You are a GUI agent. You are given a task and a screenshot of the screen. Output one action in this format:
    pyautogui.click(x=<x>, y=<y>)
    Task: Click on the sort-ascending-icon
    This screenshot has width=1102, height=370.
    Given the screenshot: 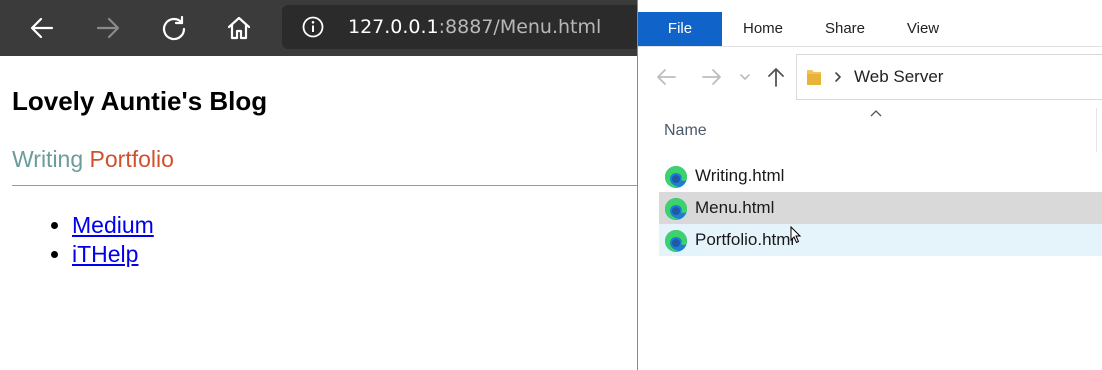 What is the action you would take?
    pyautogui.click(x=876, y=113)
    